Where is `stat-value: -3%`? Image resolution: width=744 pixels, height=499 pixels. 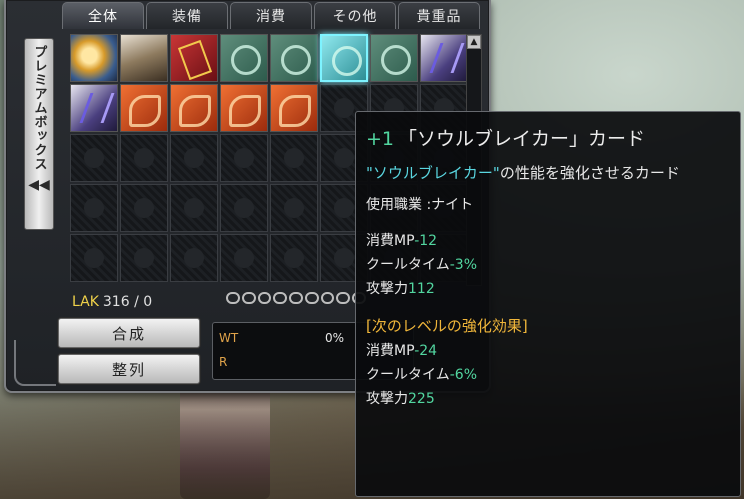 stat-value: -3% is located at coordinates (463, 265).